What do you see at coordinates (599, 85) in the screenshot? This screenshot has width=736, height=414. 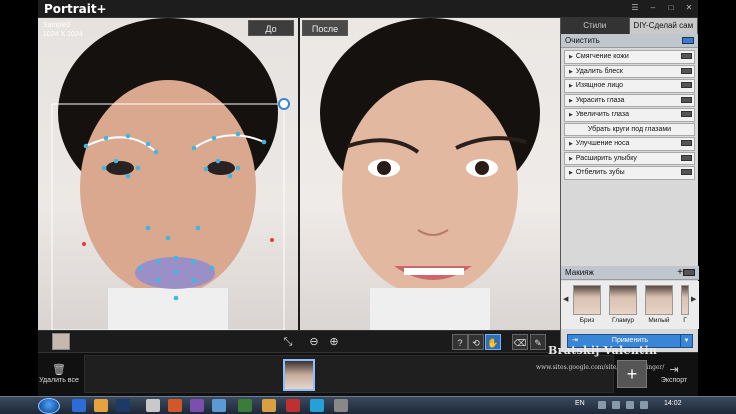 I see `item-label: Изящное лицо` at bounding box center [599, 85].